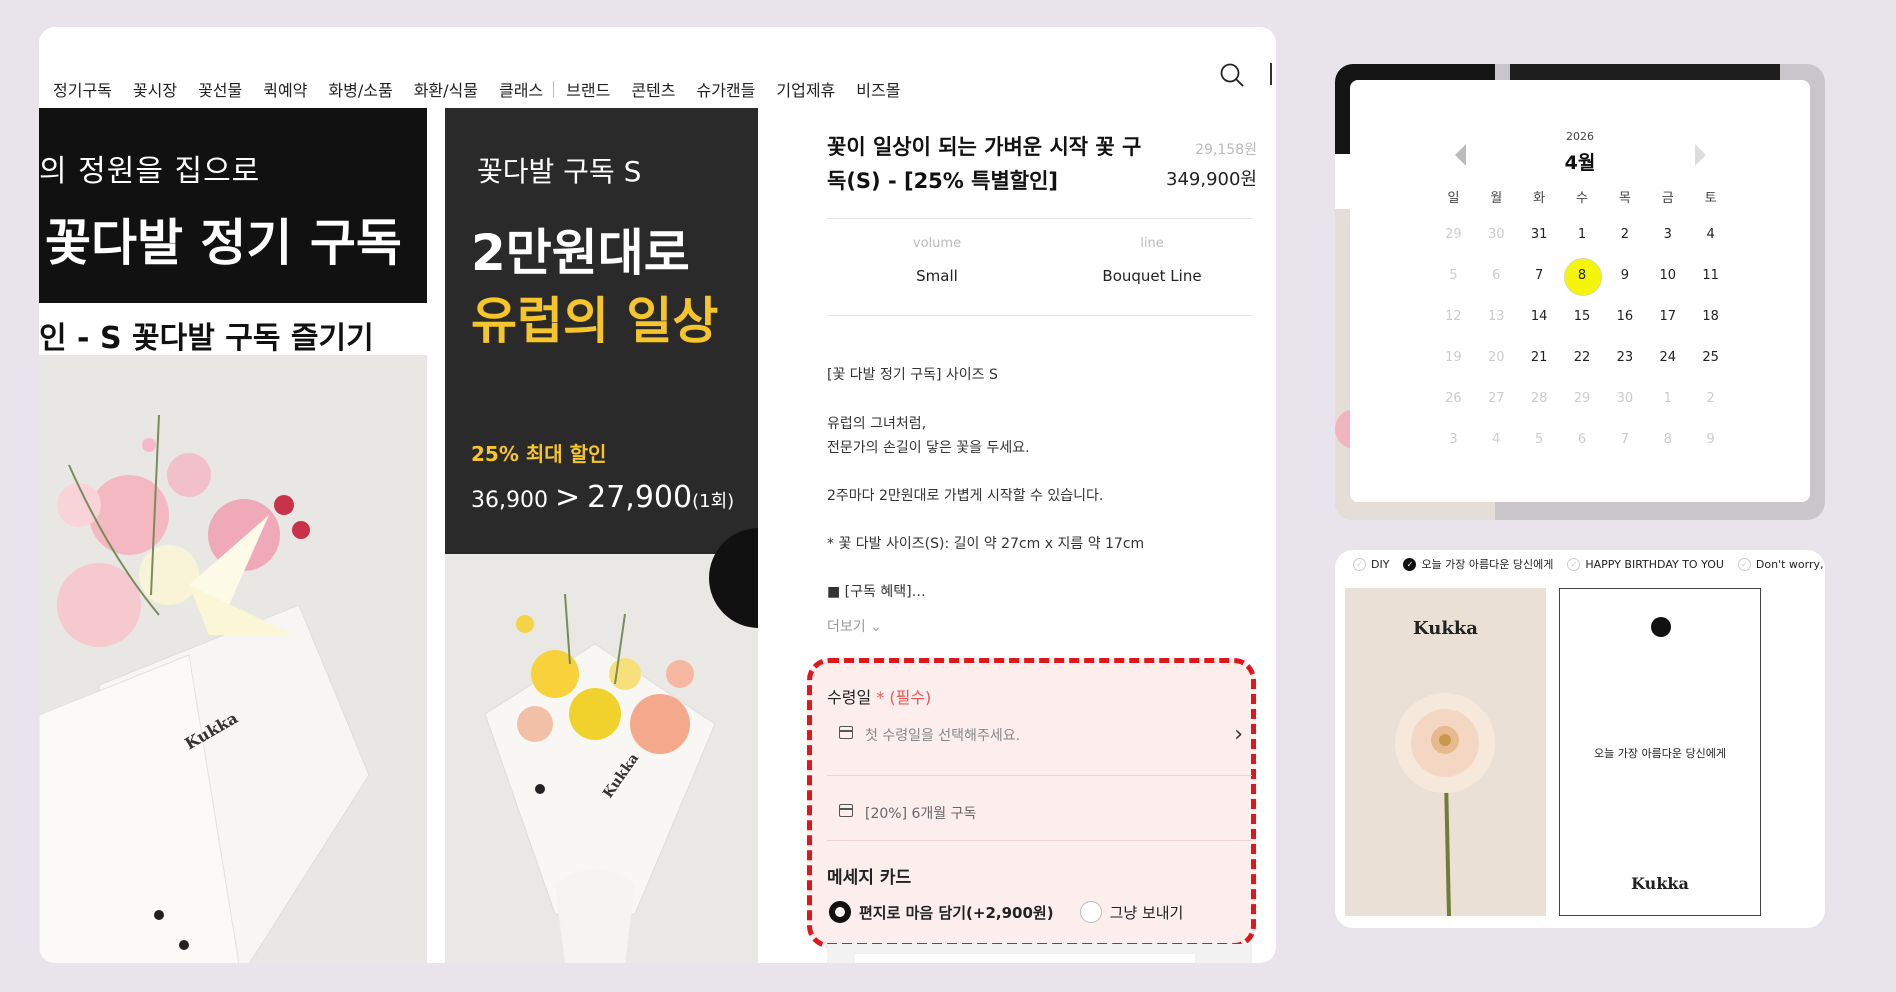  Describe the element at coordinates (1624, 276) in the screenshot. I see `calendar-day: 9` at that location.